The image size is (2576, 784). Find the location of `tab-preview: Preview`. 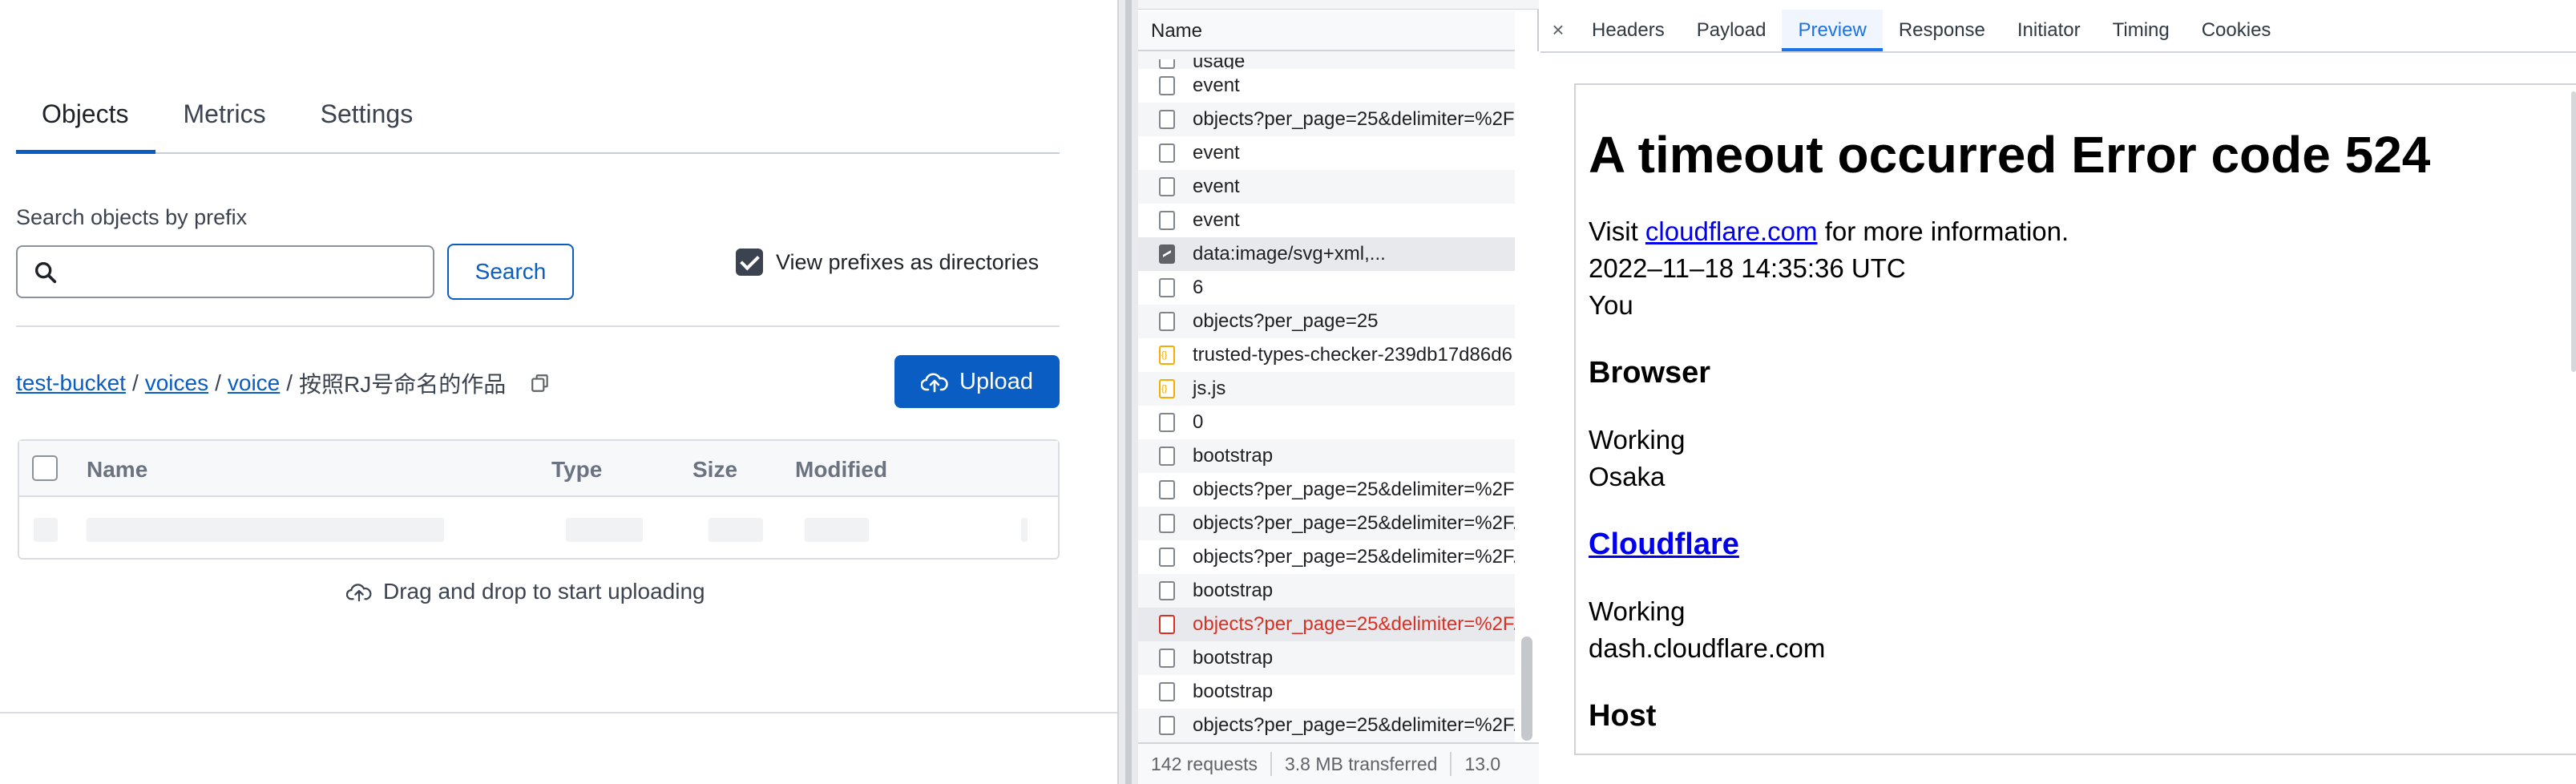

tab-preview: Preview is located at coordinates (1832, 30).